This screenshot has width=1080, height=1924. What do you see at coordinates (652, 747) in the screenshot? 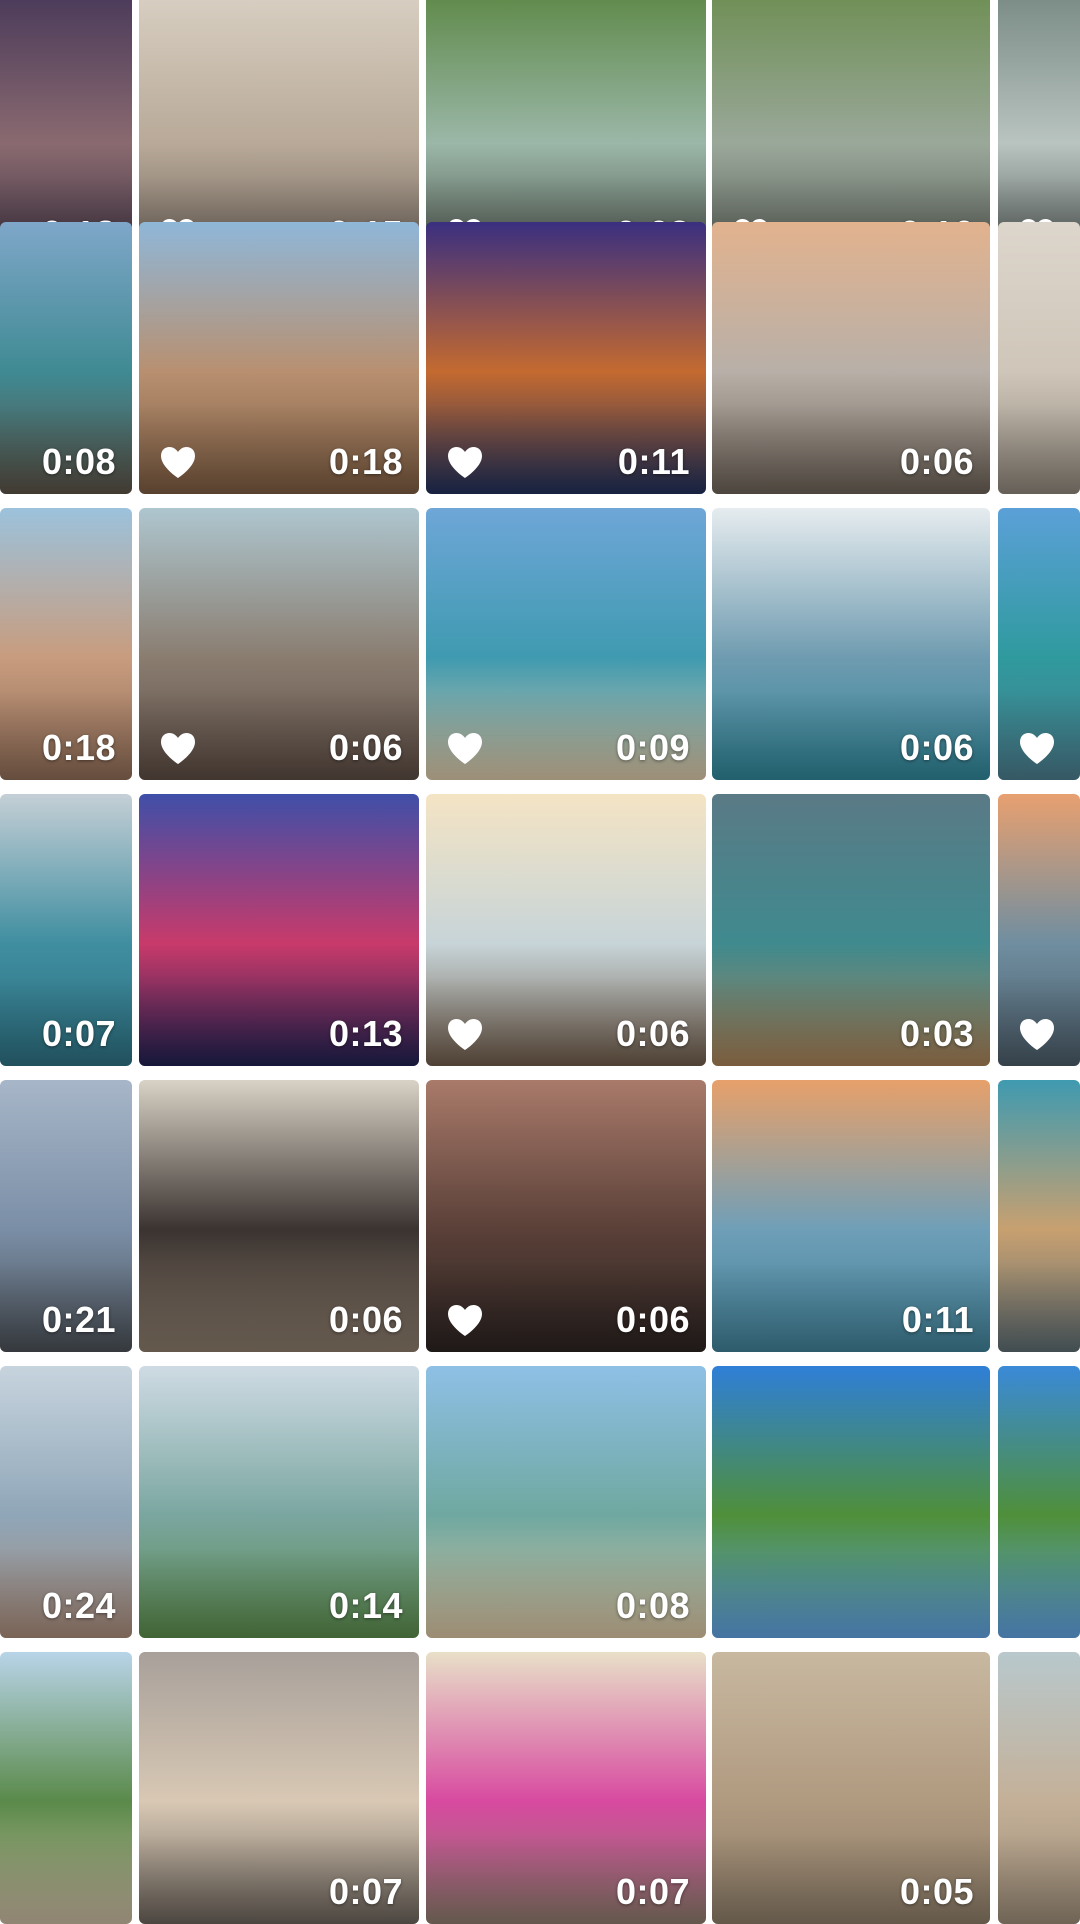
I see `video-duration: 0:09` at bounding box center [652, 747].